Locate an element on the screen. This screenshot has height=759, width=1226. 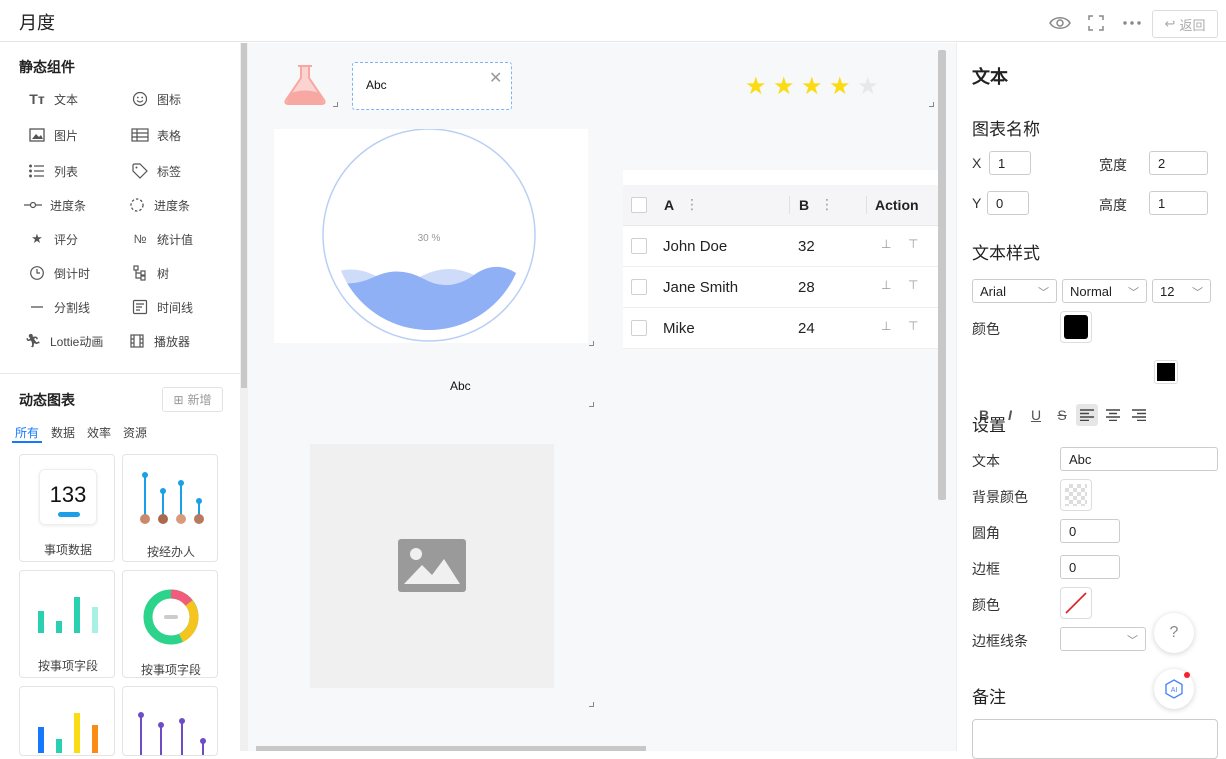
star-icon-4: ★ is located at coordinates (840, 86).